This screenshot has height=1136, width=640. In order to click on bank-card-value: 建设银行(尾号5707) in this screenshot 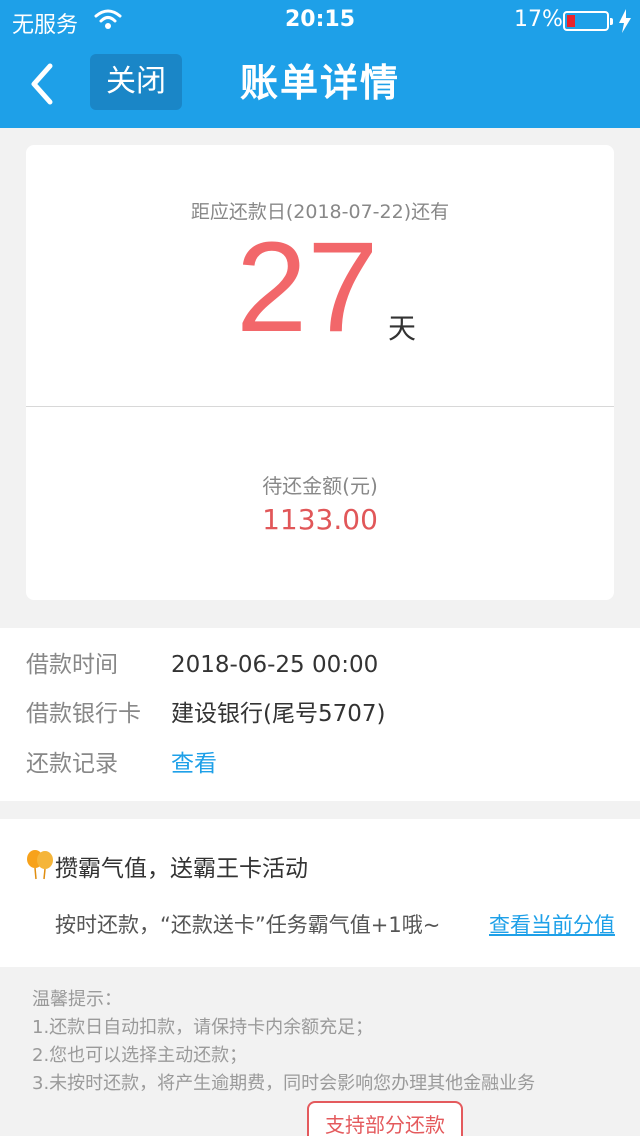, I will do `click(278, 714)`.